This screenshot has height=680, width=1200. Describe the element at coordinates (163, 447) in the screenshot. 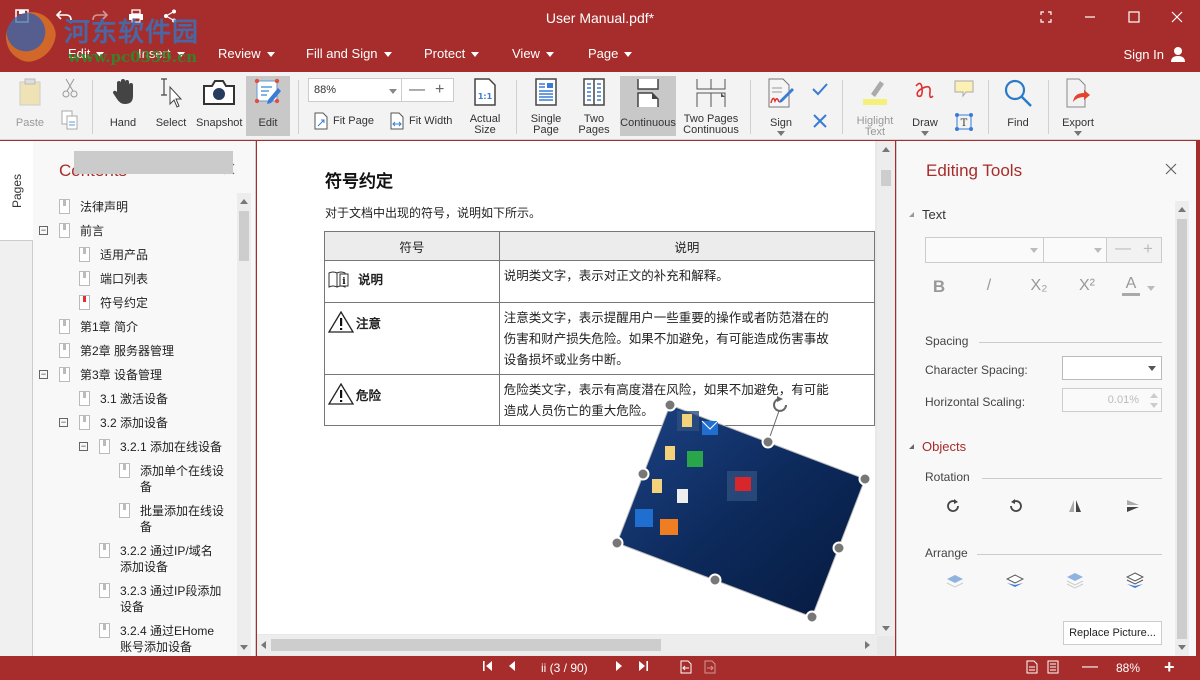

I see `tree-item: 3.2.1 添加在线设备` at that location.